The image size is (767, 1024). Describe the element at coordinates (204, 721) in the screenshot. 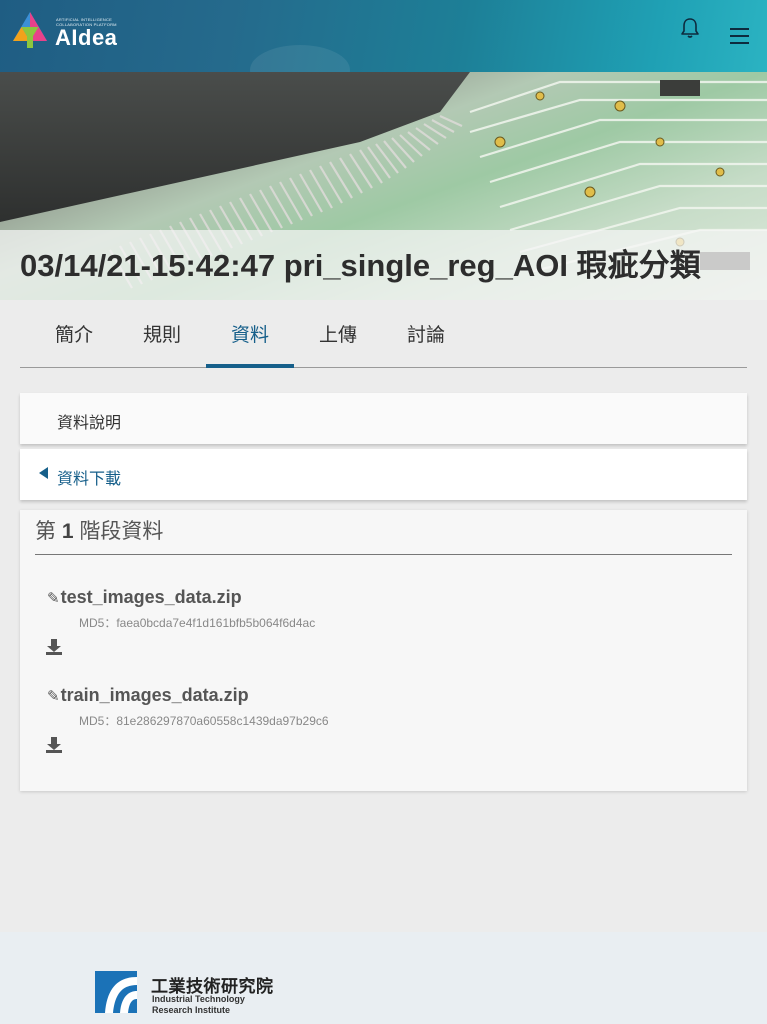

I see `file-md5: MD5：81e286297870a60558c1439da97b29c6` at that location.